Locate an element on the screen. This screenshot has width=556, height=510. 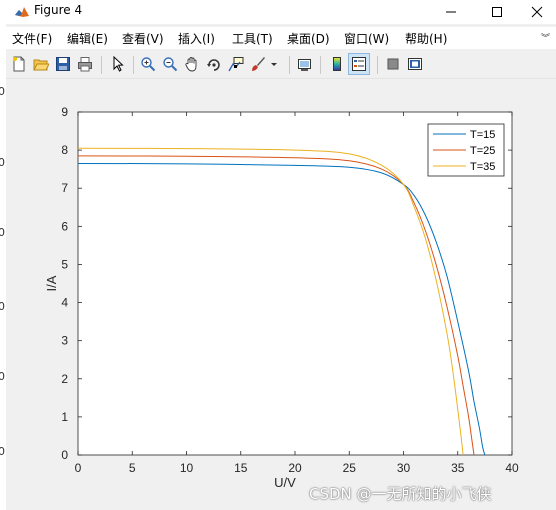
minimize-icon is located at coordinates (451, 12).